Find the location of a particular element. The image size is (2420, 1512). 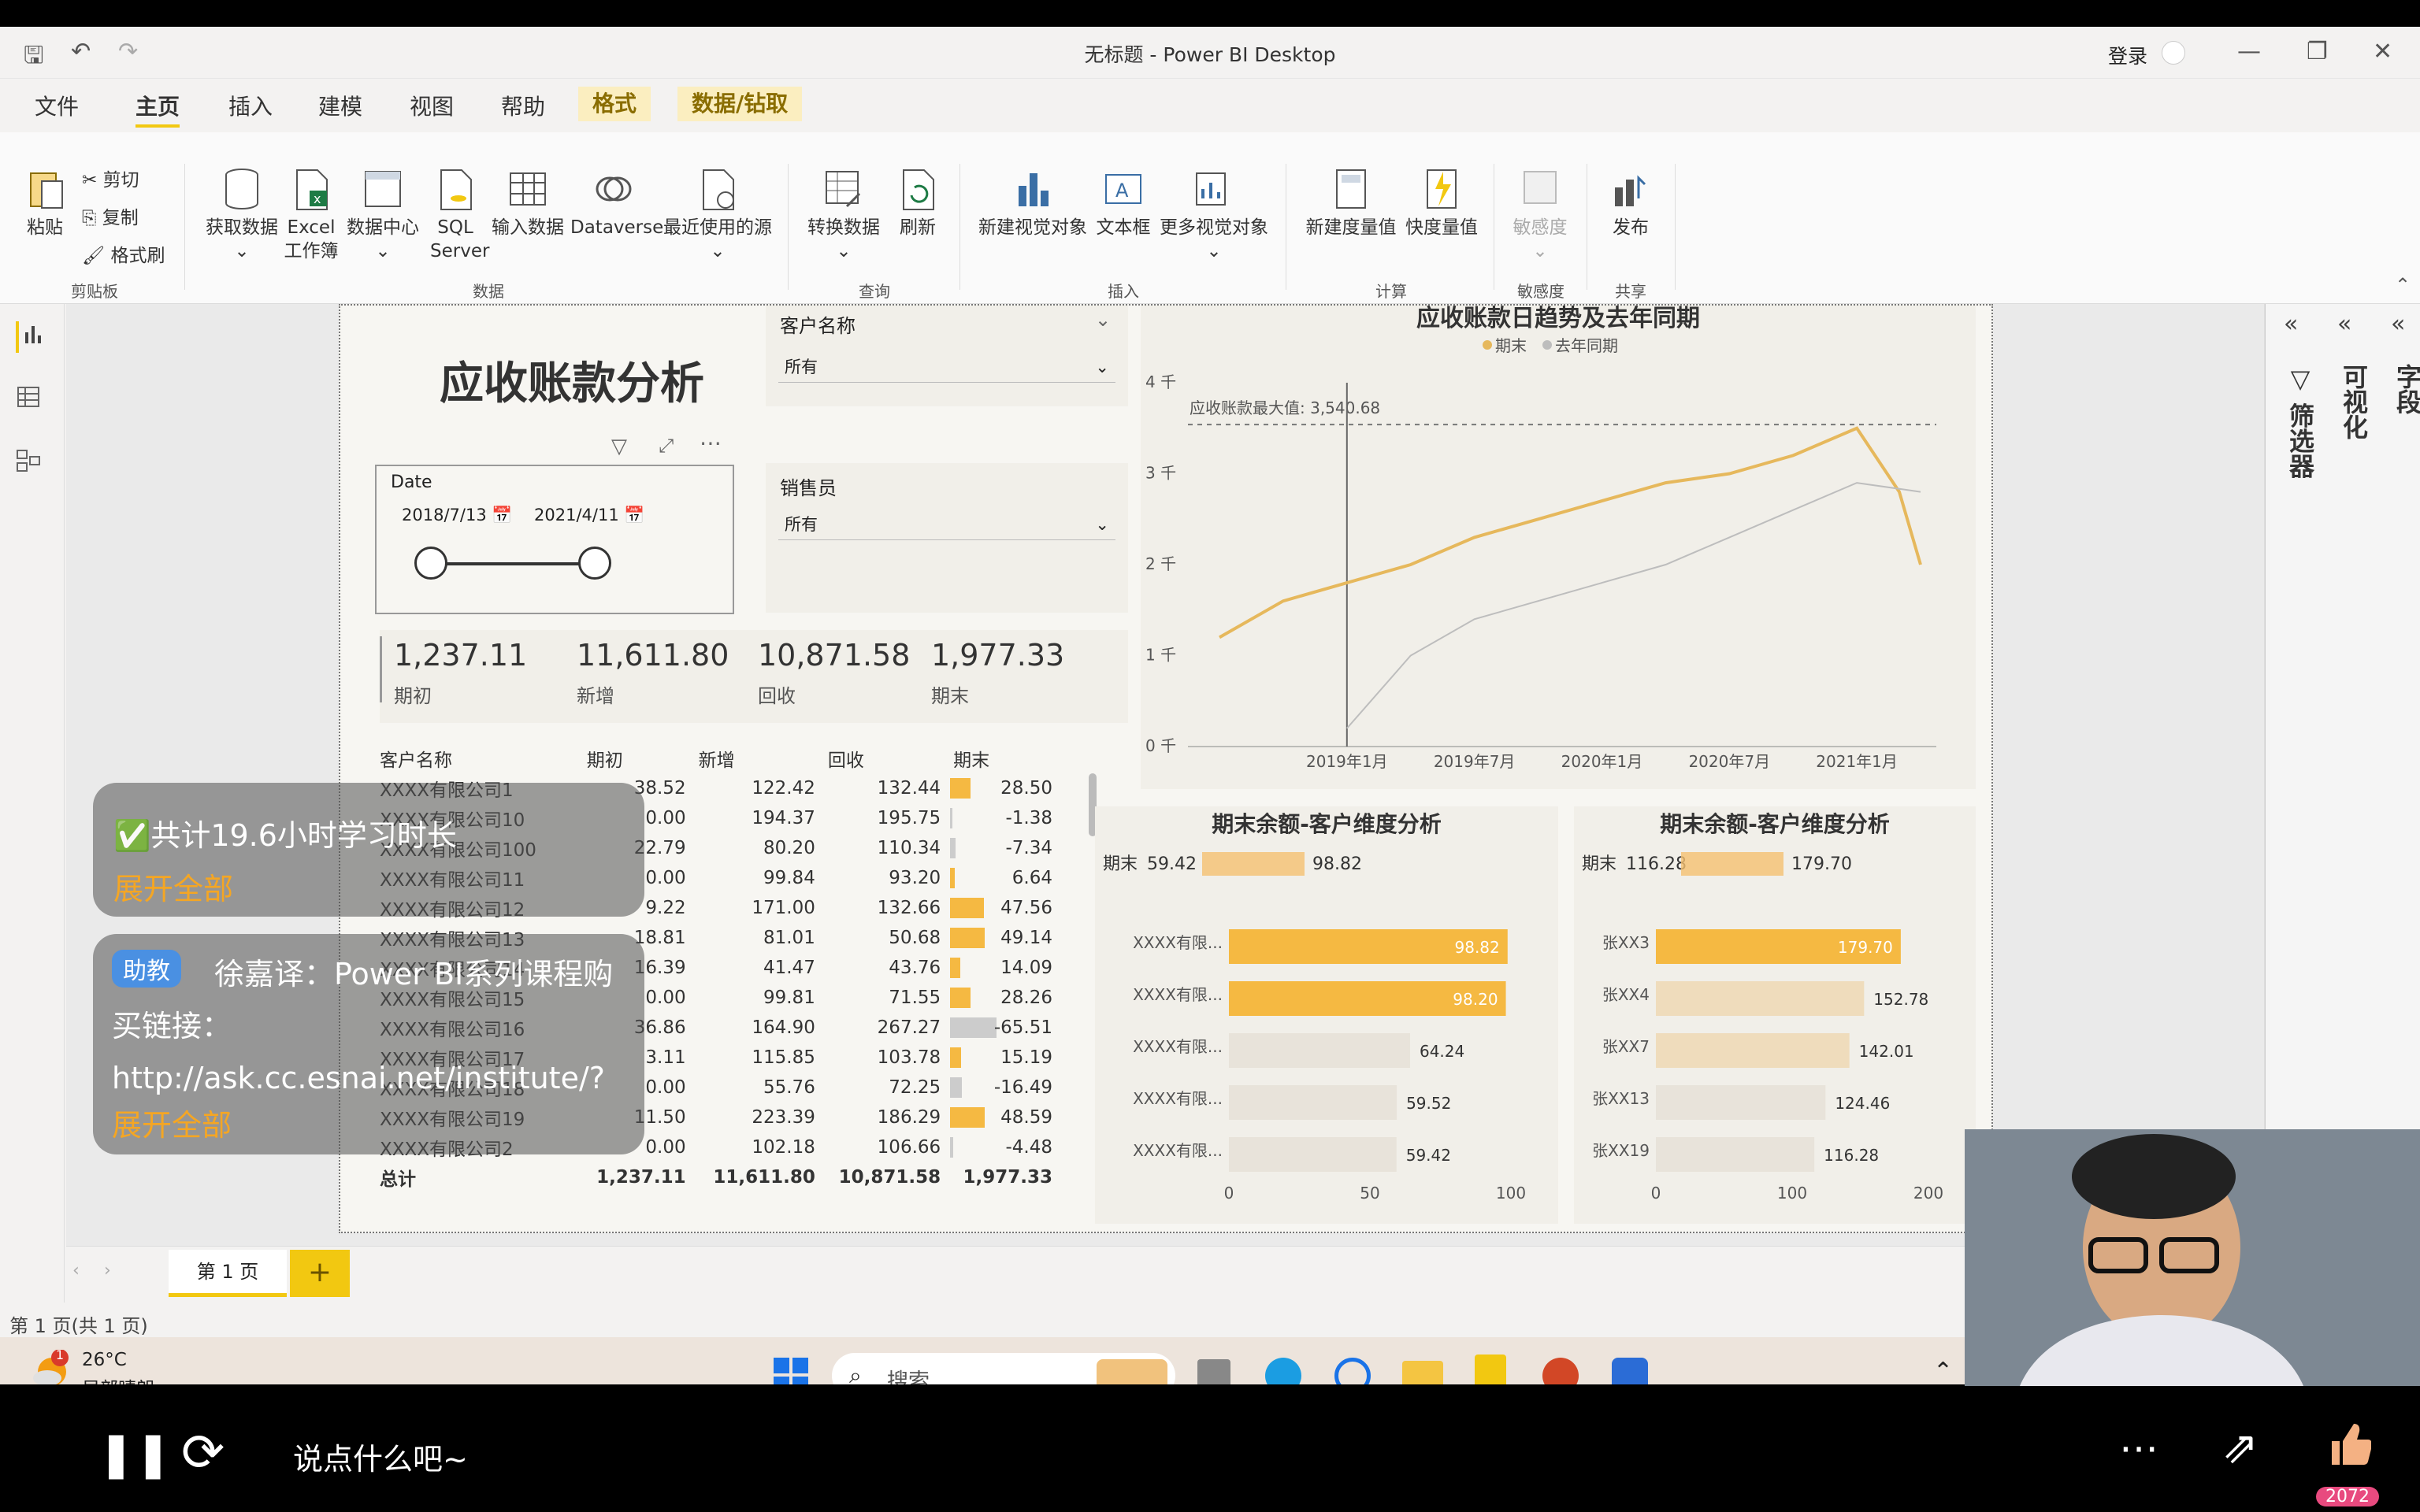

model-view-icon is located at coordinates (31, 463).